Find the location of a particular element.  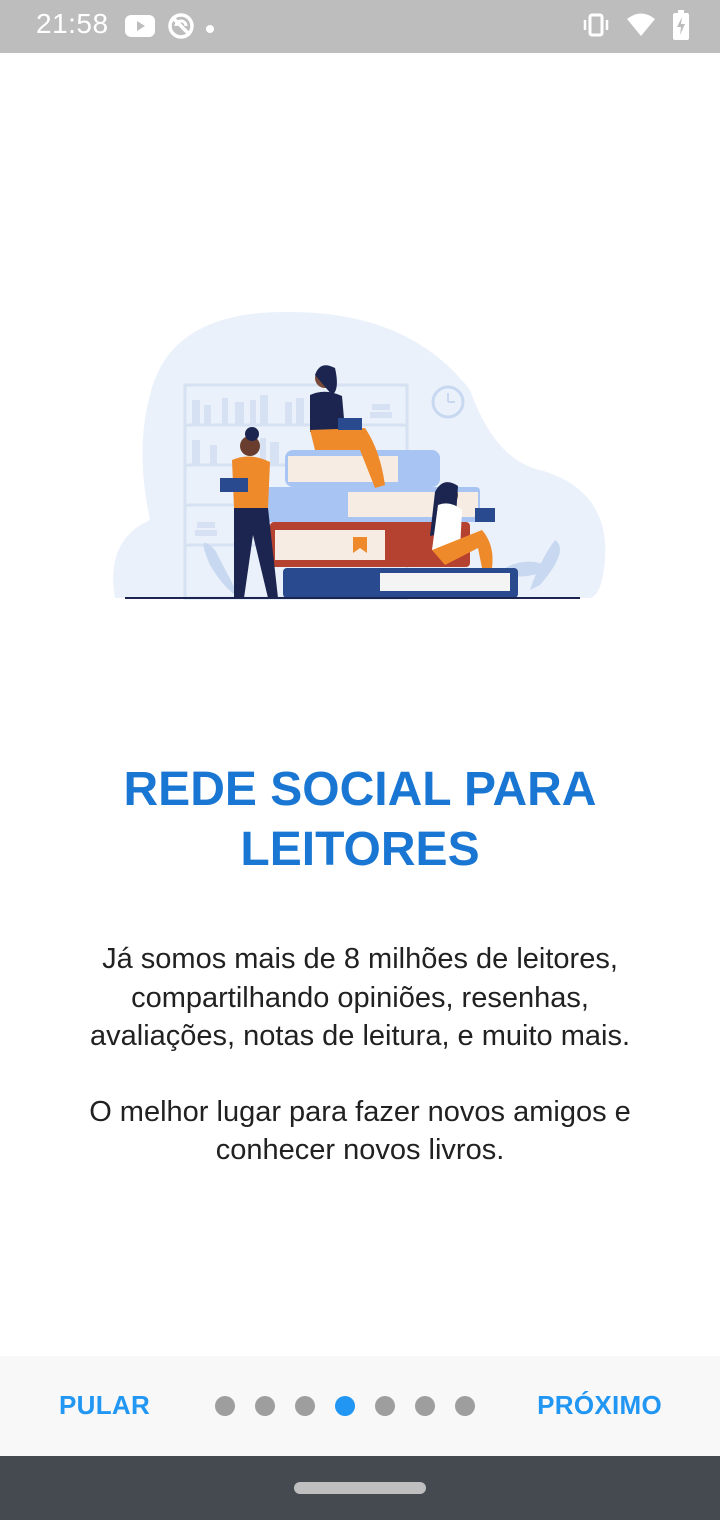

battery-charging-icon is located at coordinates (681, 27).